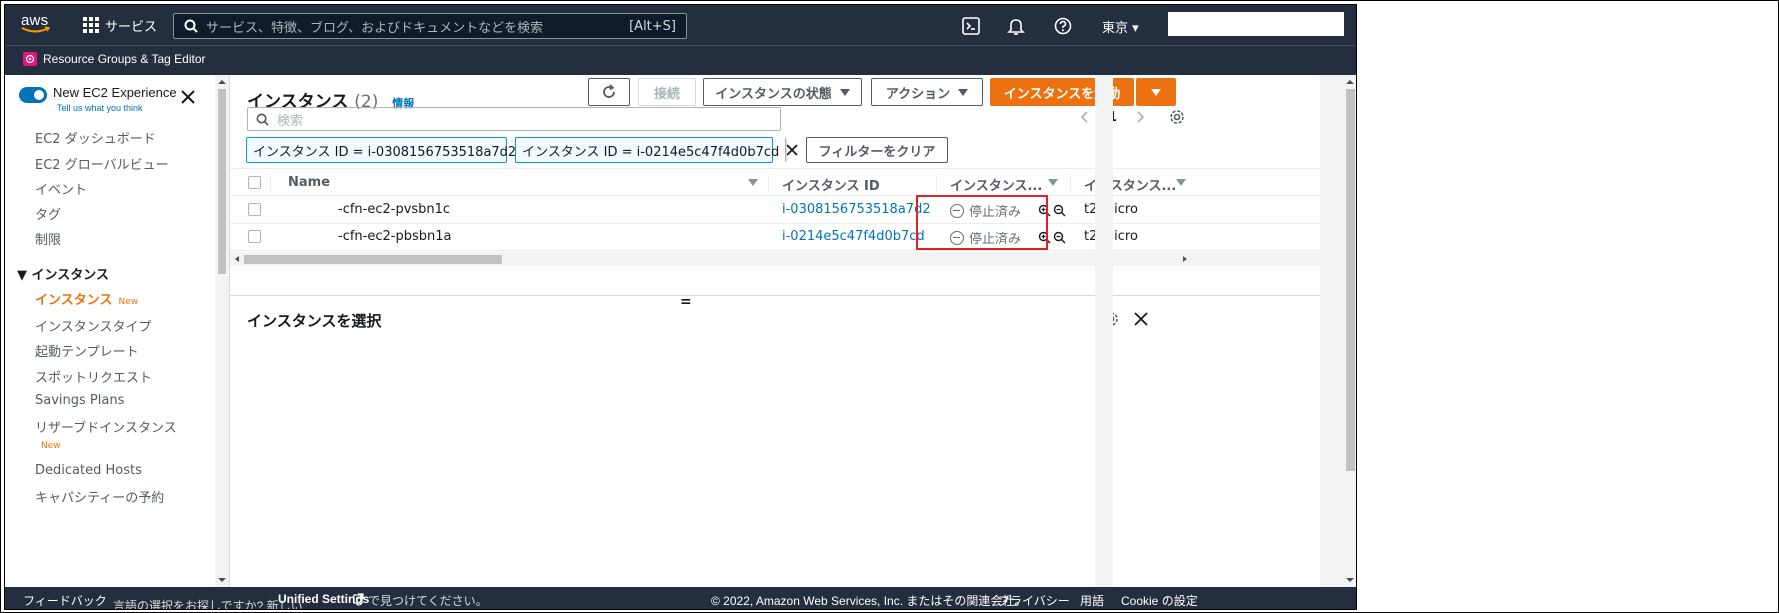  What do you see at coordinates (117, 108) in the screenshot?
I see `feedback-link: Tell us what you think` at bounding box center [117, 108].